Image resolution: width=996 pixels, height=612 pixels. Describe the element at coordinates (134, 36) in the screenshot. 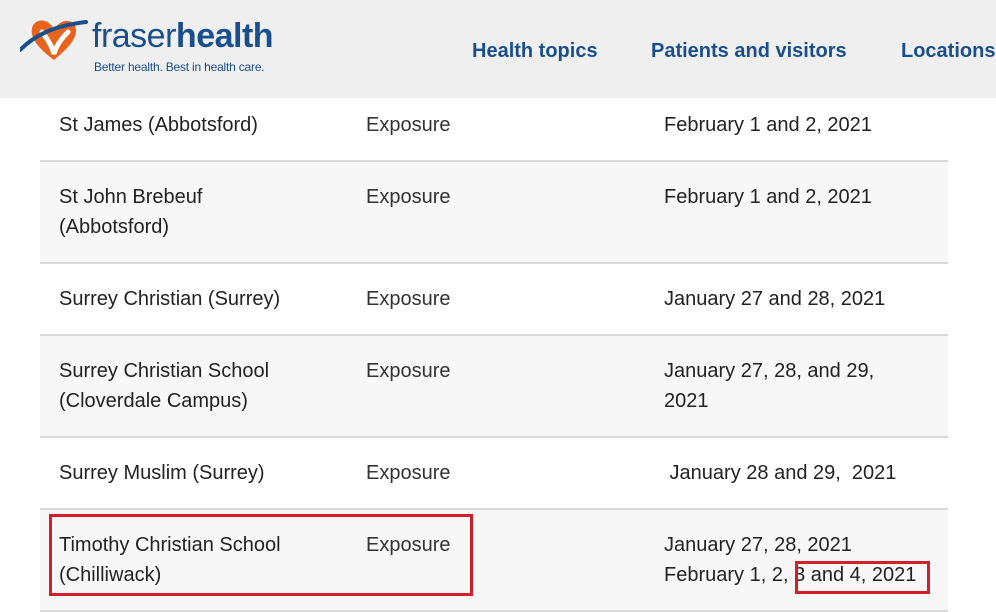

I see `brand-name-part1: fraser` at that location.